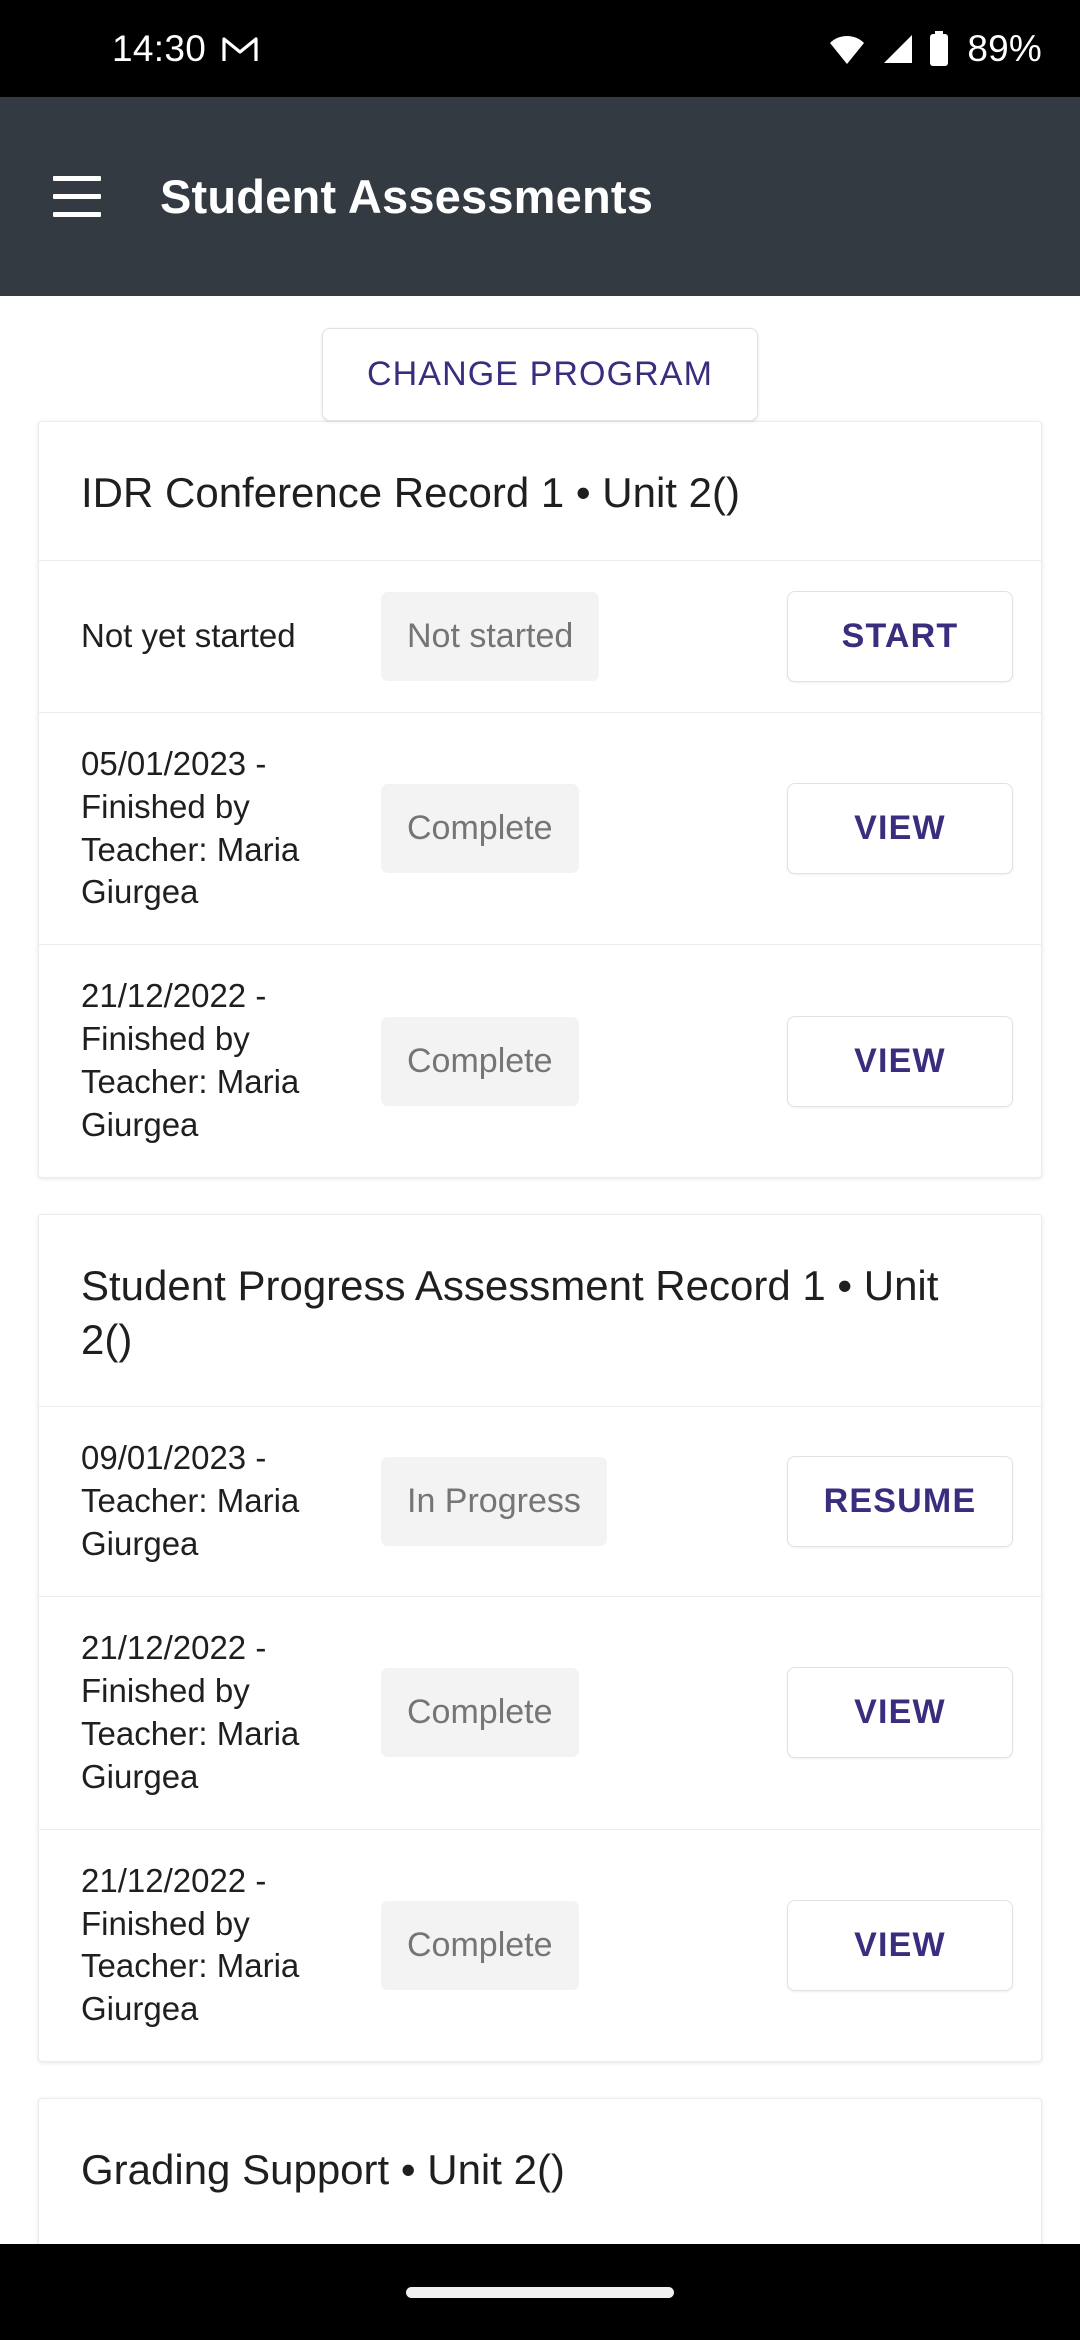 The image size is (1080, 2340). I want to click on assessment-card: Grading Support • Unit 2(), so click(540, 2171).